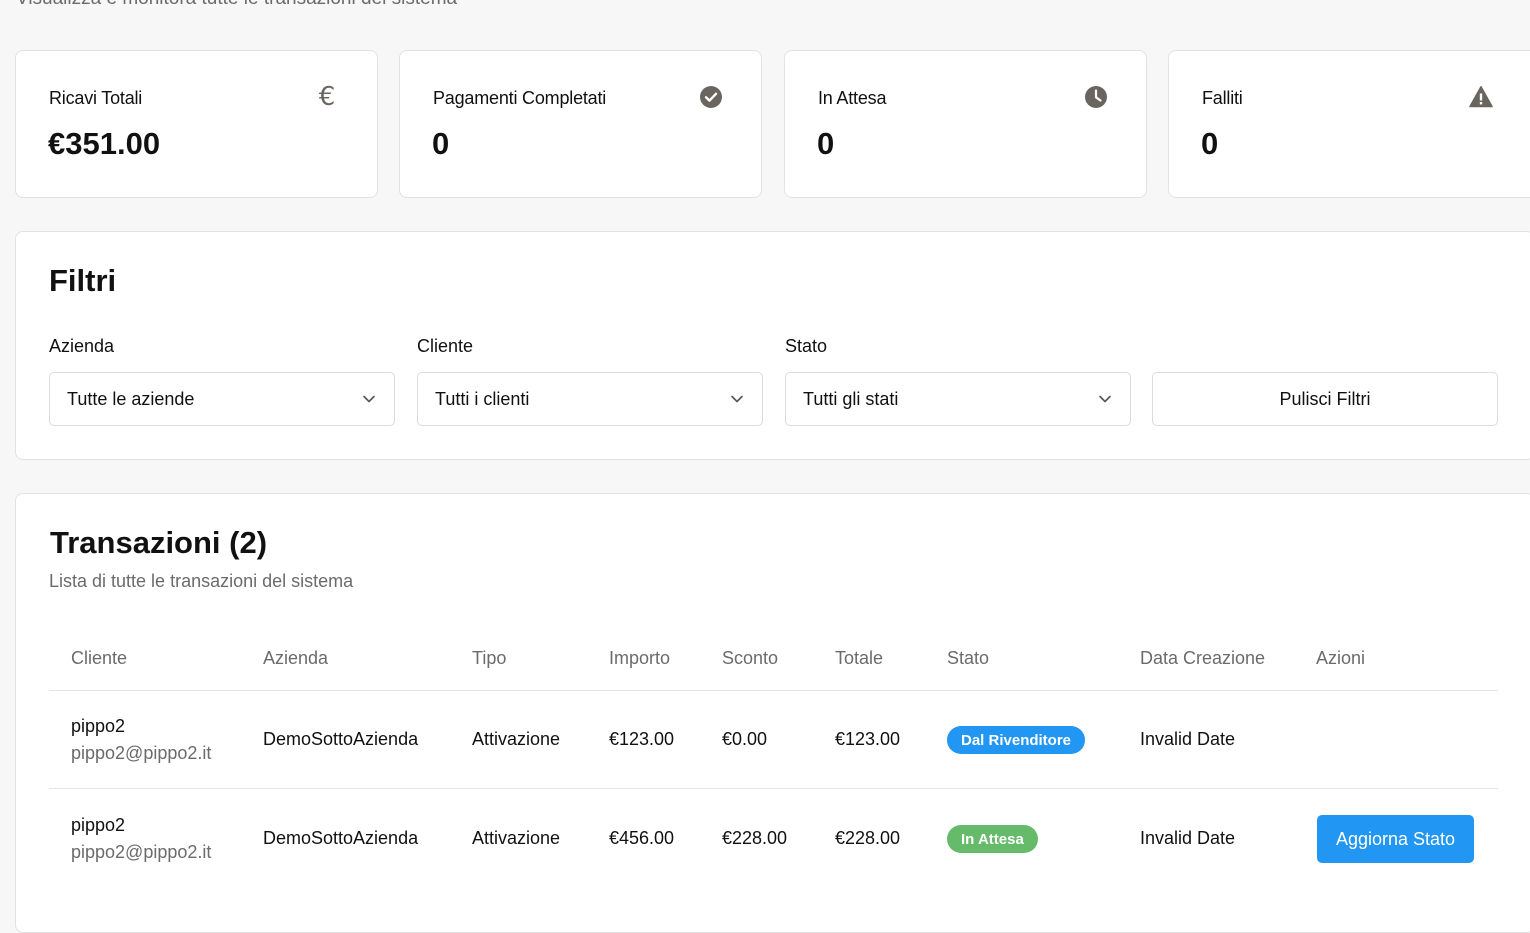 This screenshot has height=933, width=1530. I want to click on total: €123.00, so click(868, 739).